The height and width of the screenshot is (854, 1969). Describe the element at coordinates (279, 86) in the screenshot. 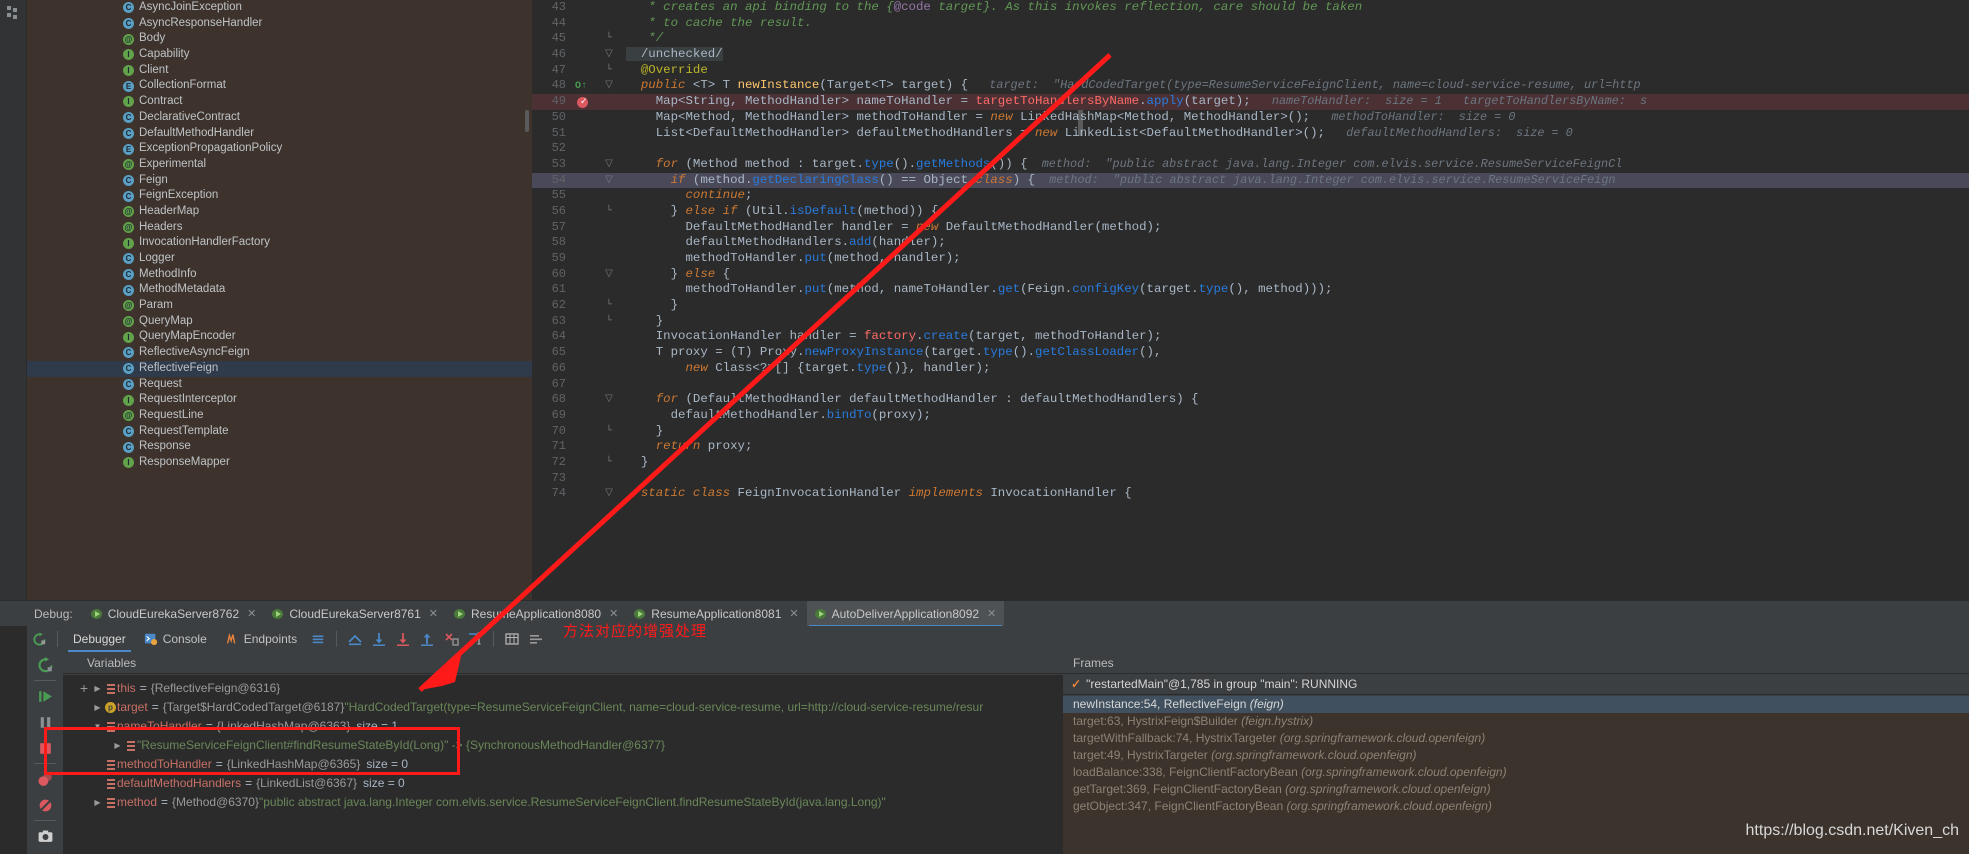

I see `tree-item-collectionformat: E CollectionFormat` at that location.